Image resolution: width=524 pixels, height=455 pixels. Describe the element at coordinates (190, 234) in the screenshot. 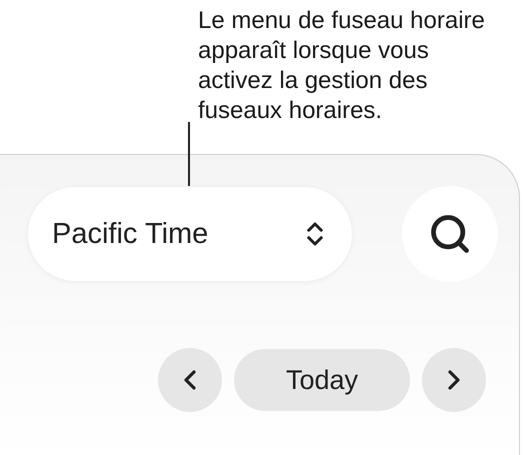

I see `time-zone-menu: Pacific Time` at that location.